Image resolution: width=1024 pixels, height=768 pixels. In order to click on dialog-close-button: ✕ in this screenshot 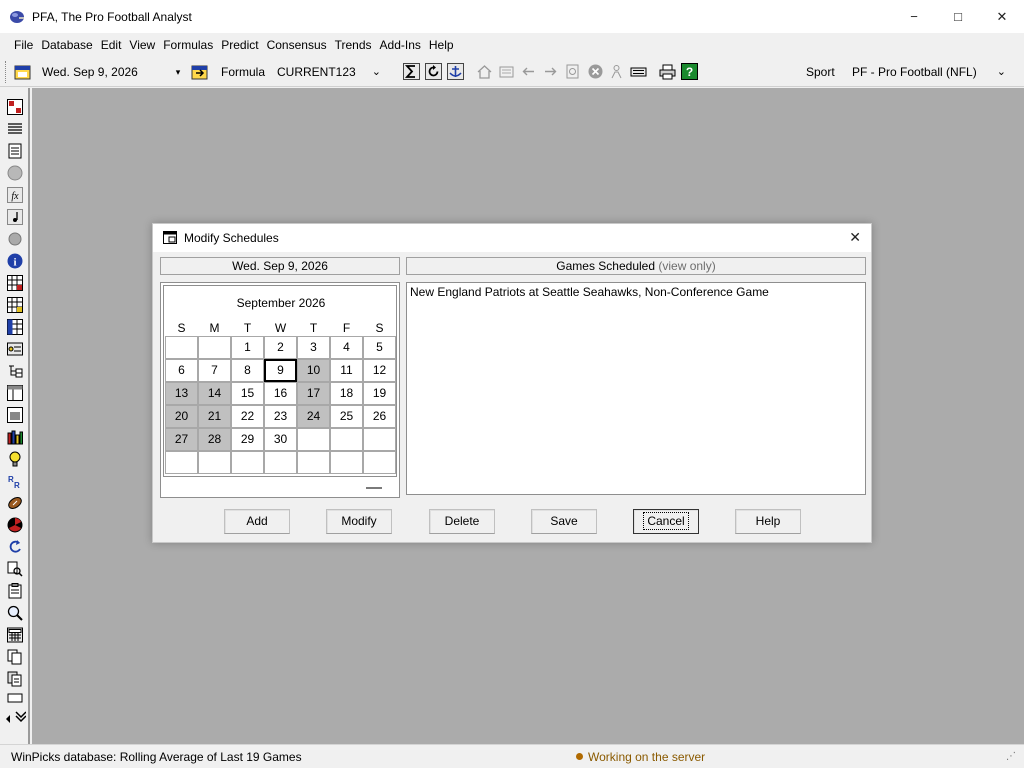, I will do `click(855, 237)`.